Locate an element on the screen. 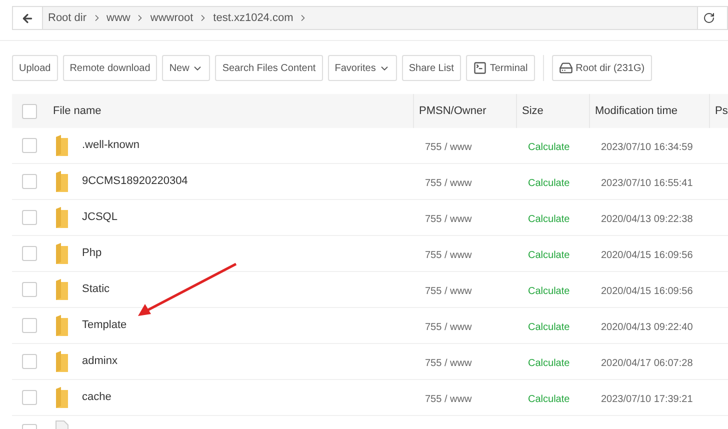 Image resolution: width=728 pixels, height=429 pixels. toolbar-button: Upload is located at coordinates (35, 68).